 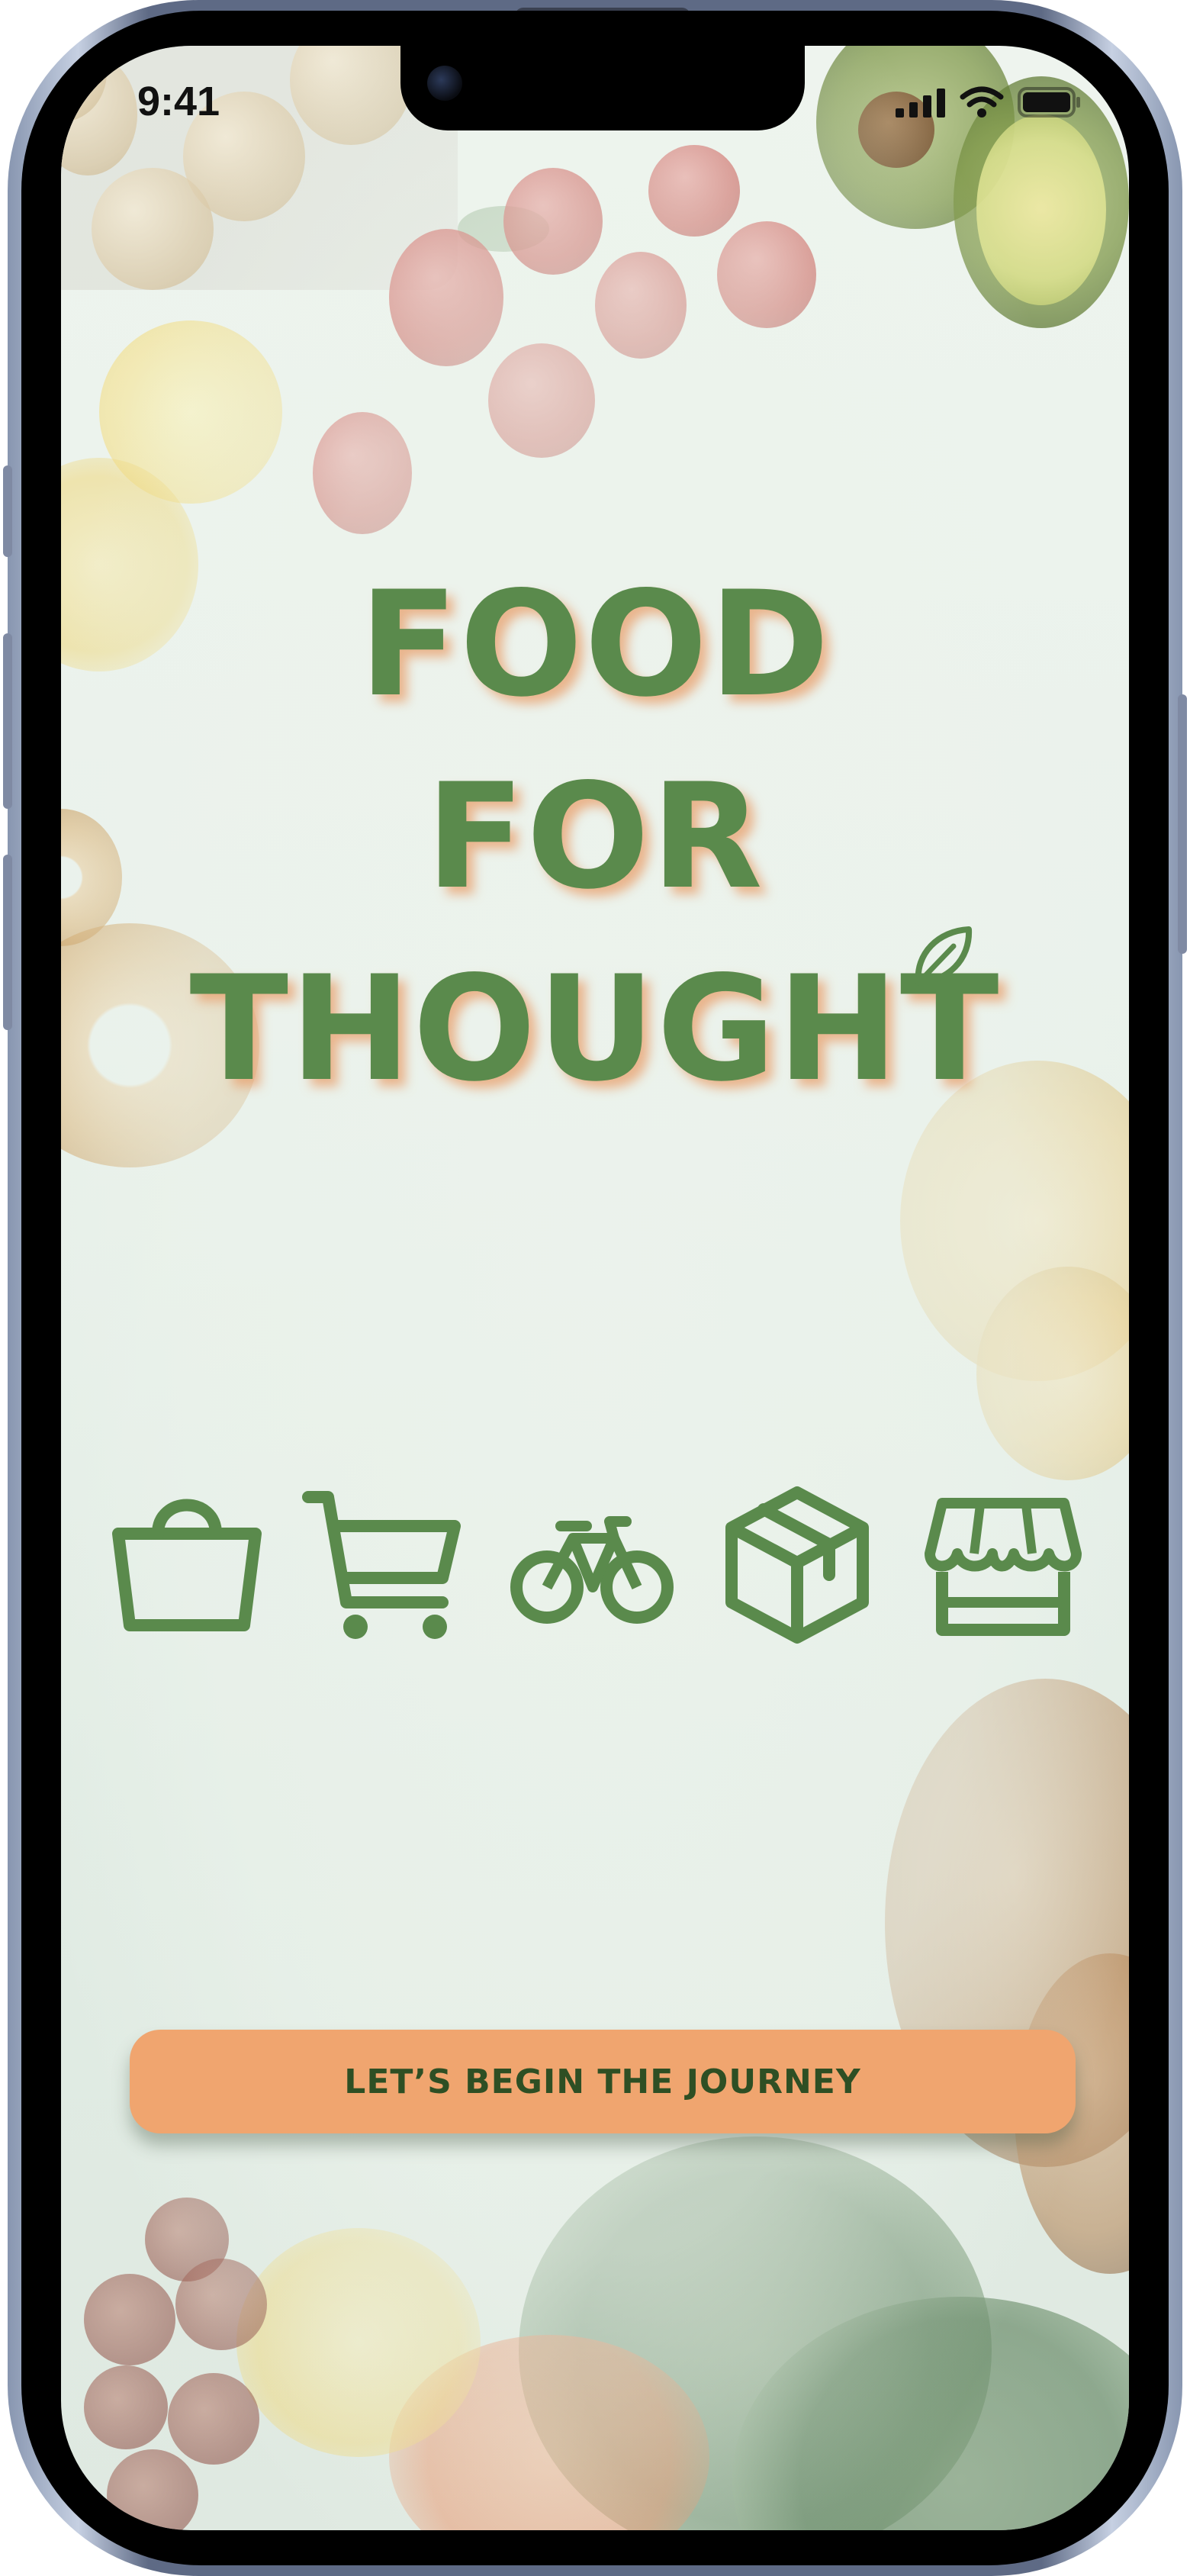 I want to click on title-line-food: FOOD, so click(x=595, y=644).